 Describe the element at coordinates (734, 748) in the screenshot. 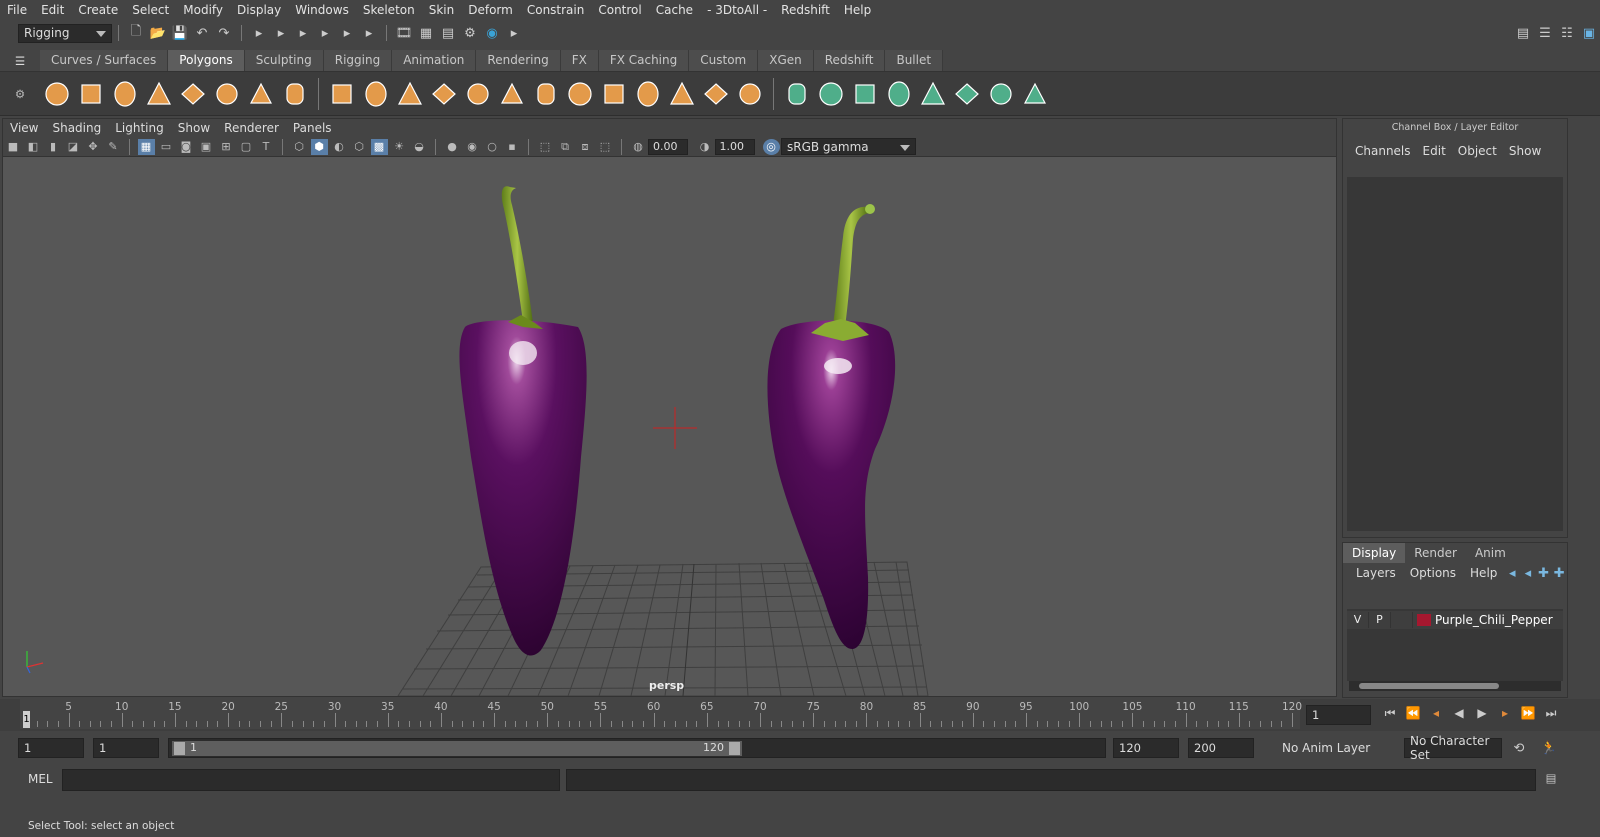

I see `range-end-handle` at that location.